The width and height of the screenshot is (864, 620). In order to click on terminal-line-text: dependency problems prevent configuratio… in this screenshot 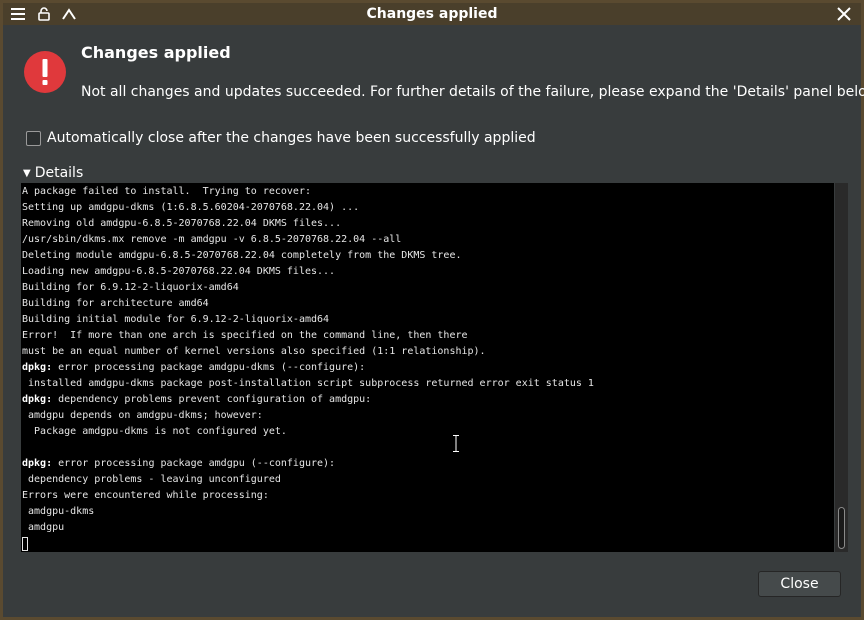, I will do `click(212, 399)`.